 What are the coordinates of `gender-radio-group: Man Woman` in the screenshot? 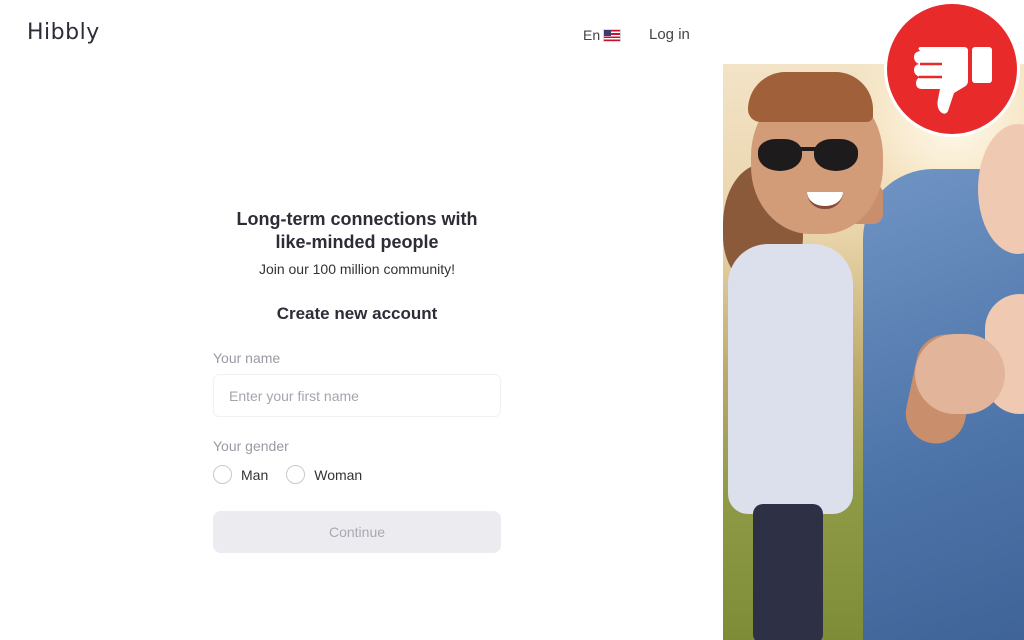 It's located at (357, 474).